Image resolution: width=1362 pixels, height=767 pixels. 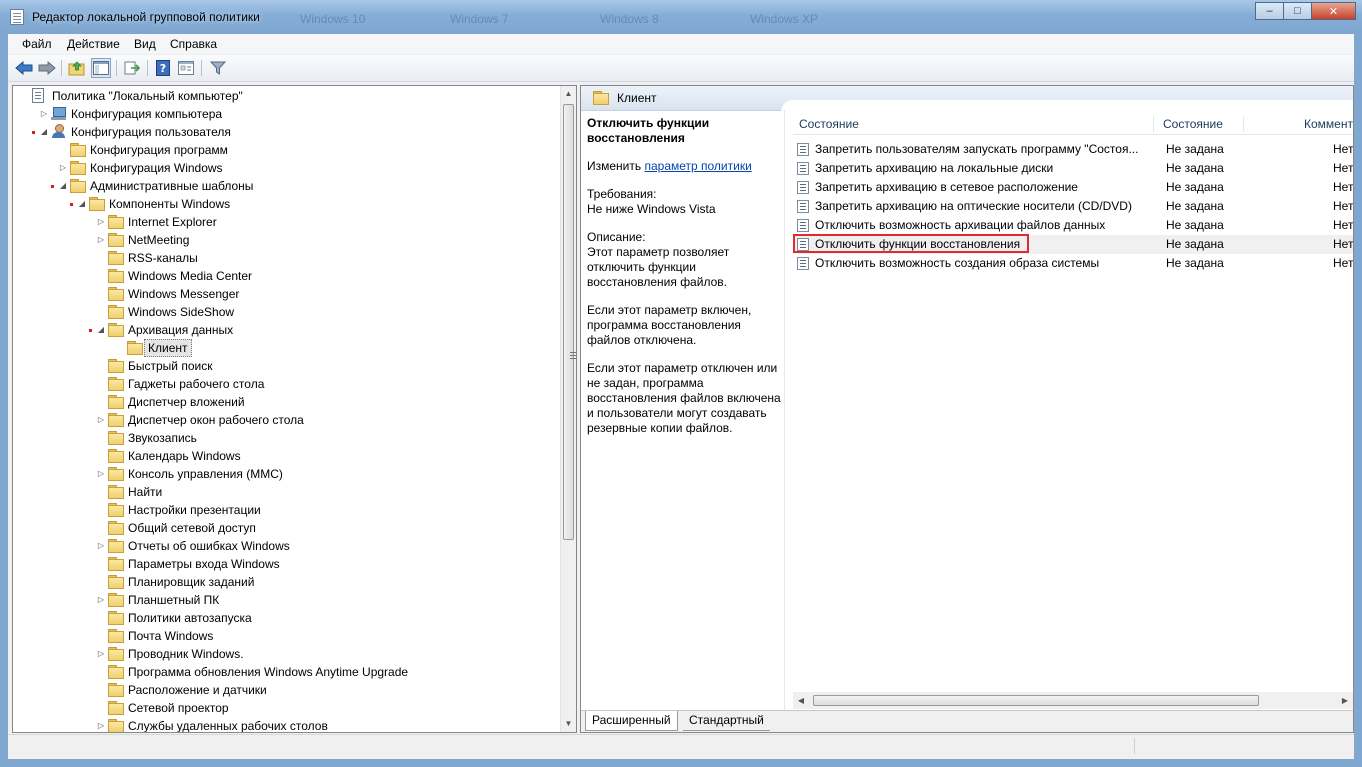 I want to click on minimize-button: –, so click(x=1269, y=11).